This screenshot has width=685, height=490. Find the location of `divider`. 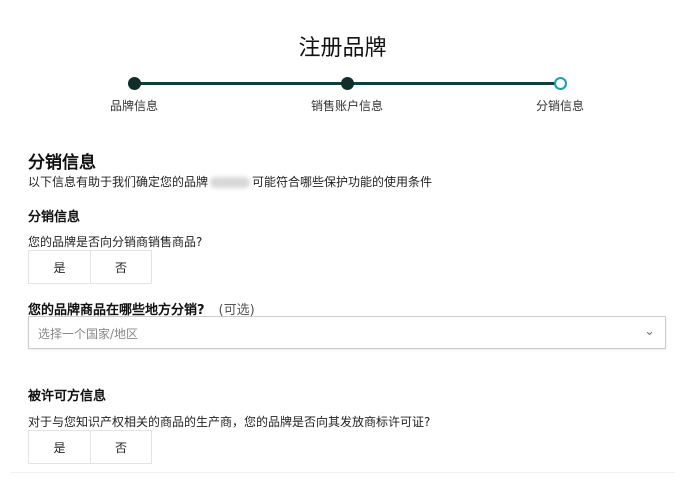

divider is located at coordinates (342, 472).